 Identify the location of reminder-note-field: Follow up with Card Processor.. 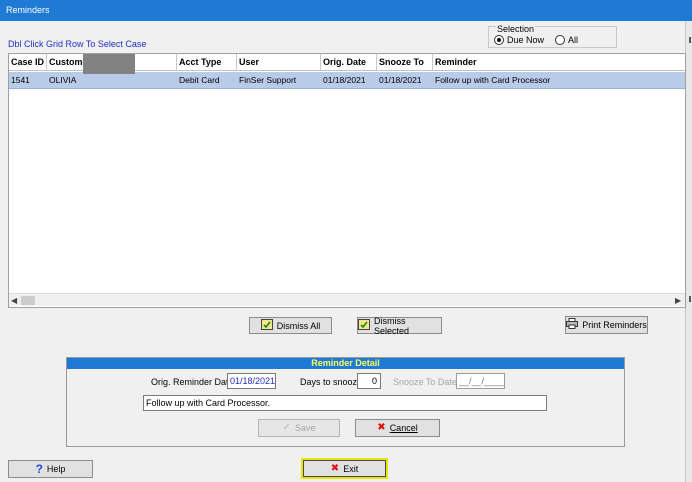
(345, 403).